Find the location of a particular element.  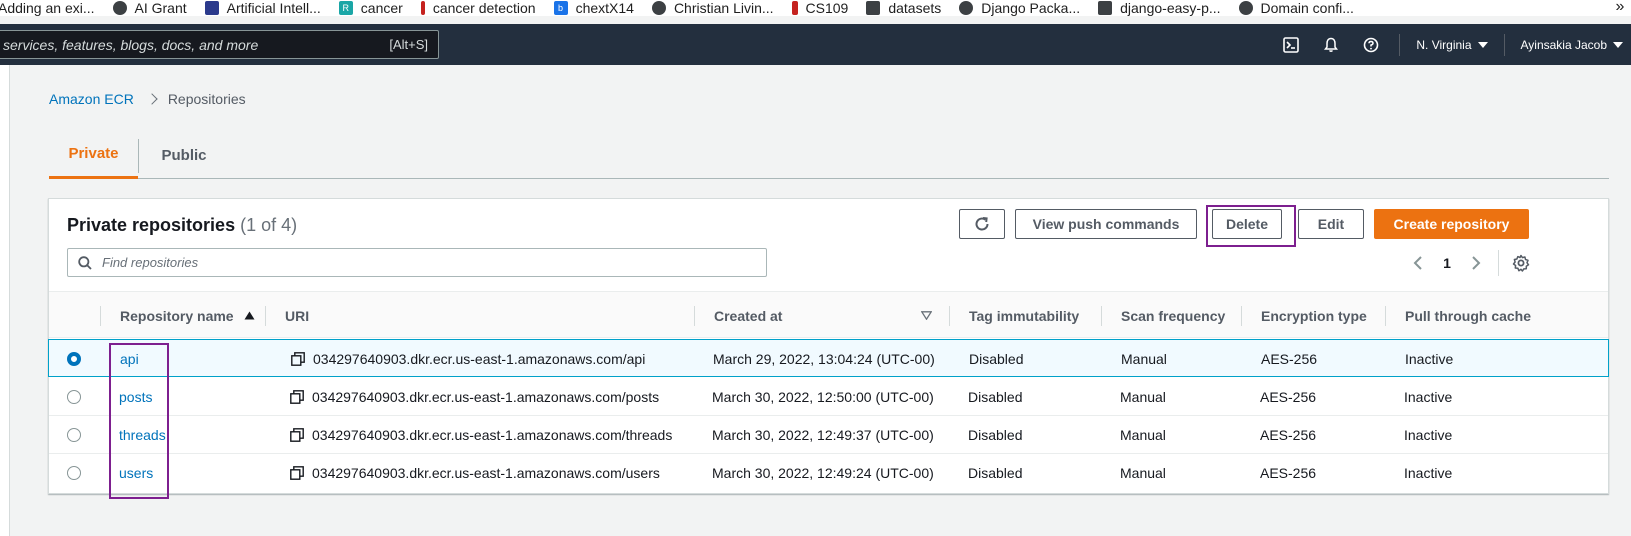

view-push-commands-button: View push commands is located at coordinates (1106, 224).